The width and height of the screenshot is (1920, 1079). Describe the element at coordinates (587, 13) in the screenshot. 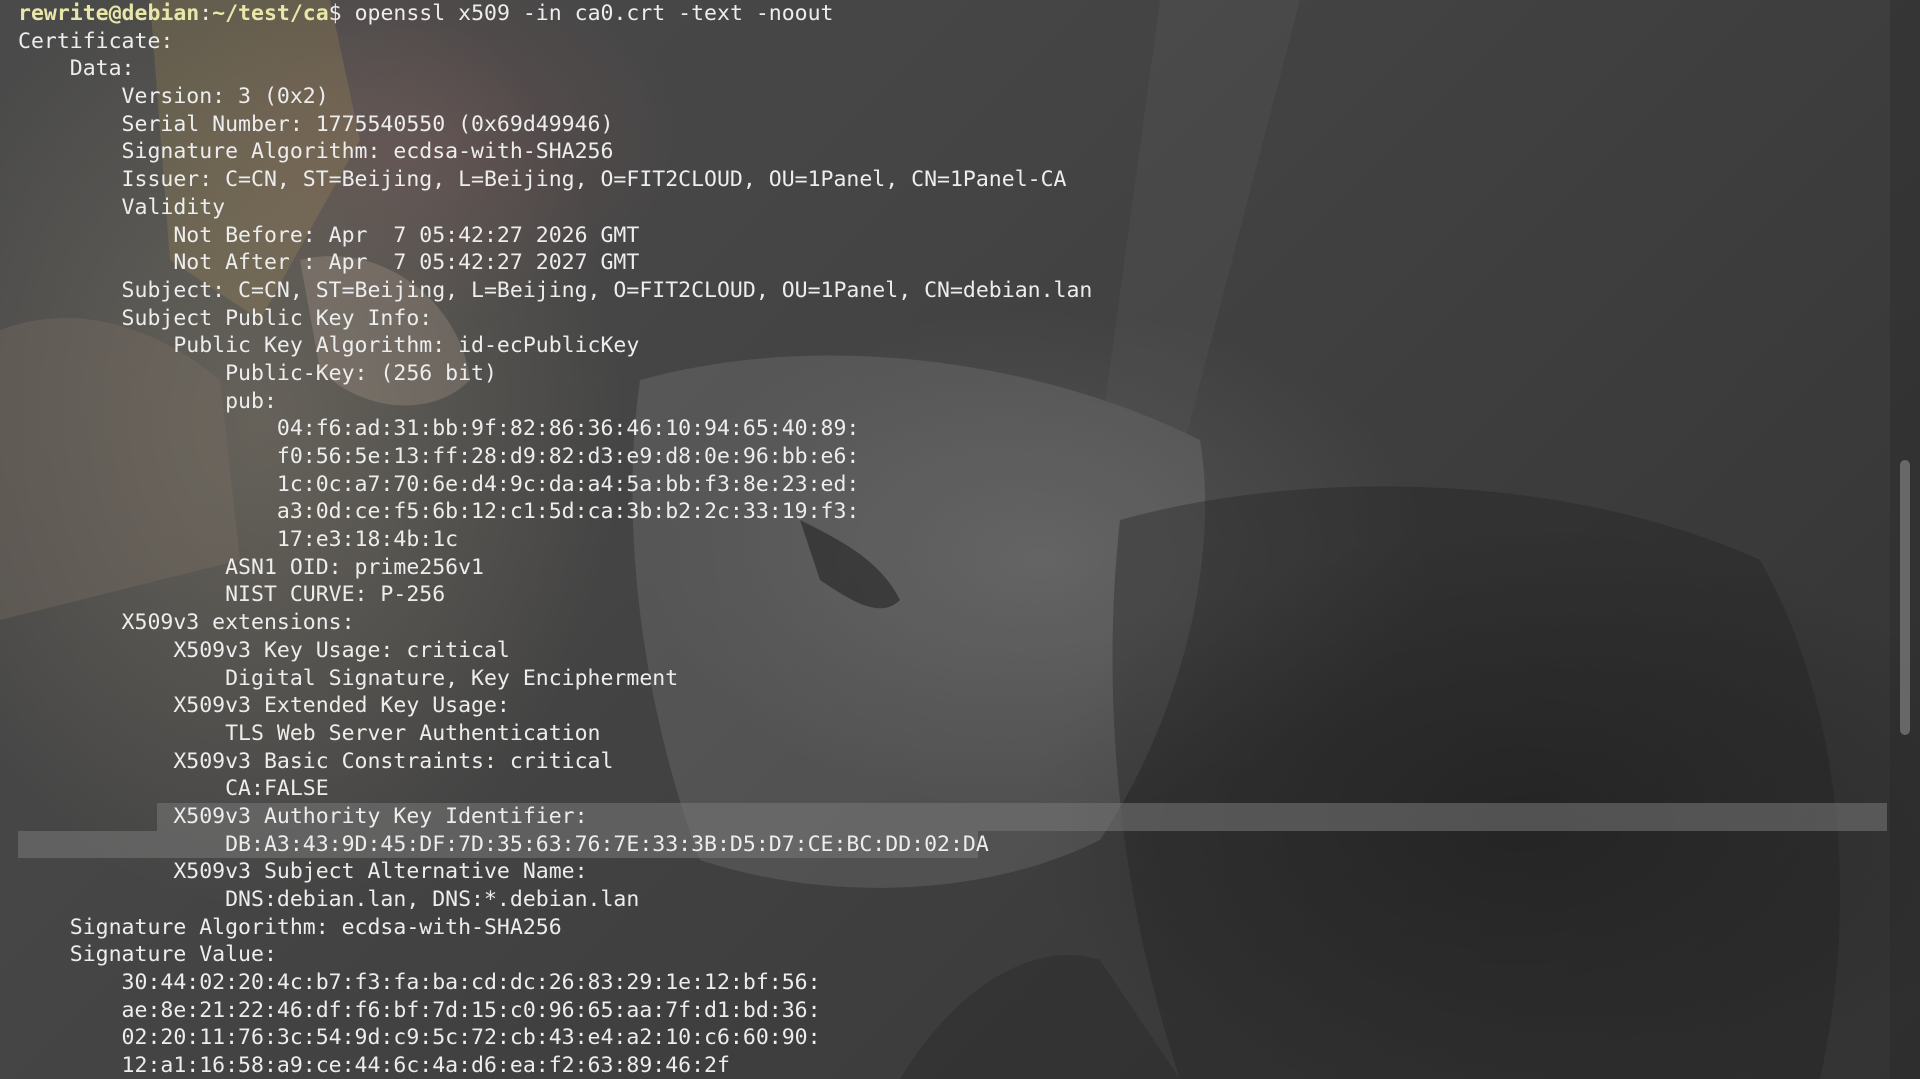

I see `command-text: openssl x509 -in ca0.crt -text -noout` at that location.